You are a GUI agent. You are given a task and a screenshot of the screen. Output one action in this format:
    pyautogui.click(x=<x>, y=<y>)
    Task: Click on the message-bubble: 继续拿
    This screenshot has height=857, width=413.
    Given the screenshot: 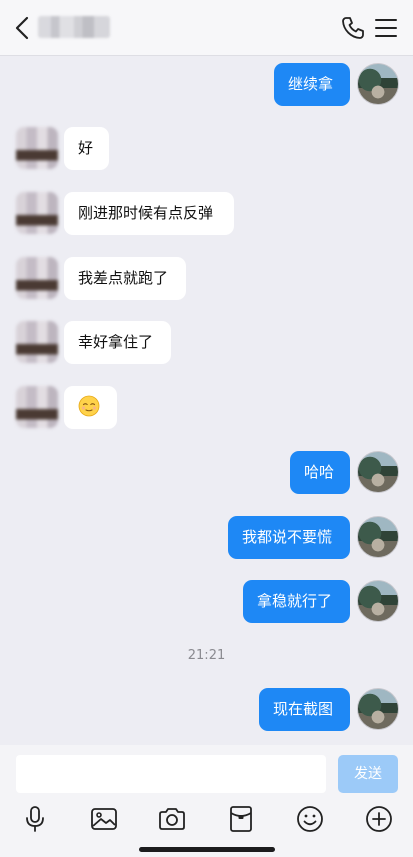 What is the action you would take?
    pyautogui.click(x=312, y=84)
    